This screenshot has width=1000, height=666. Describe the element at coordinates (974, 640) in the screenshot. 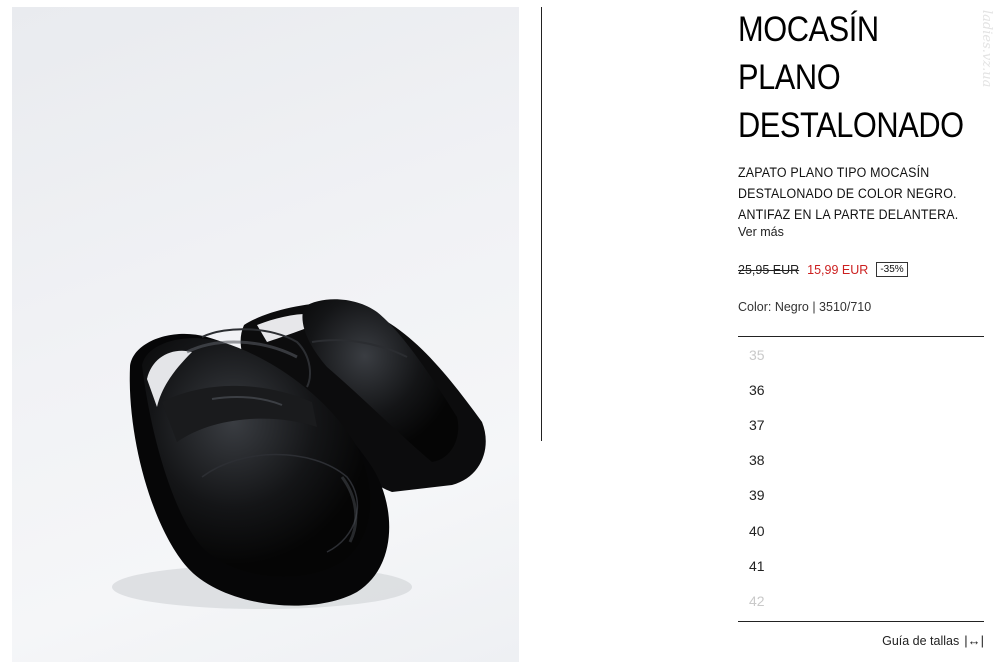

I see `resize-horizontal-icon: |↔|` at that location.